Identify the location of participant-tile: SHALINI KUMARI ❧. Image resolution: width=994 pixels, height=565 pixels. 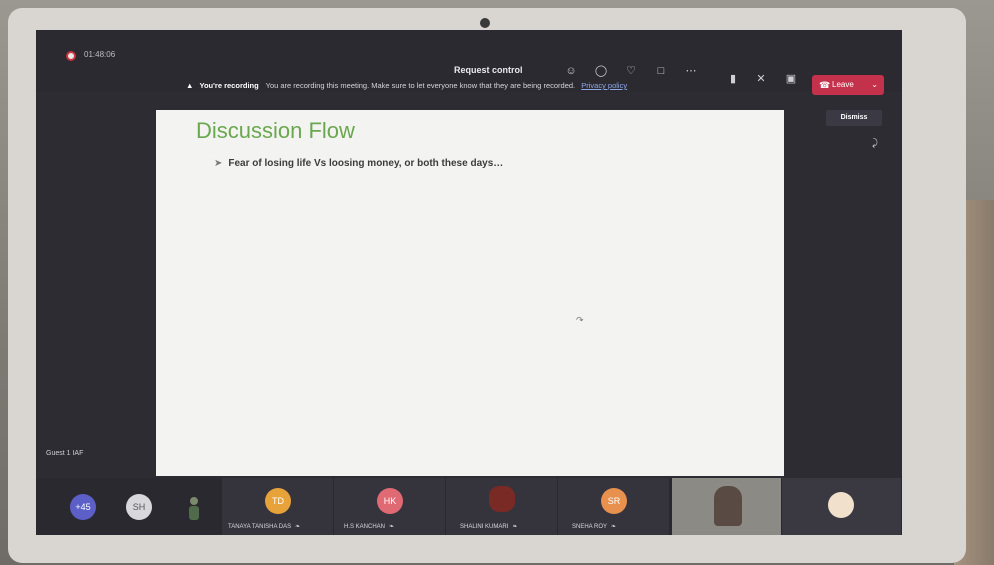
(502, 506).